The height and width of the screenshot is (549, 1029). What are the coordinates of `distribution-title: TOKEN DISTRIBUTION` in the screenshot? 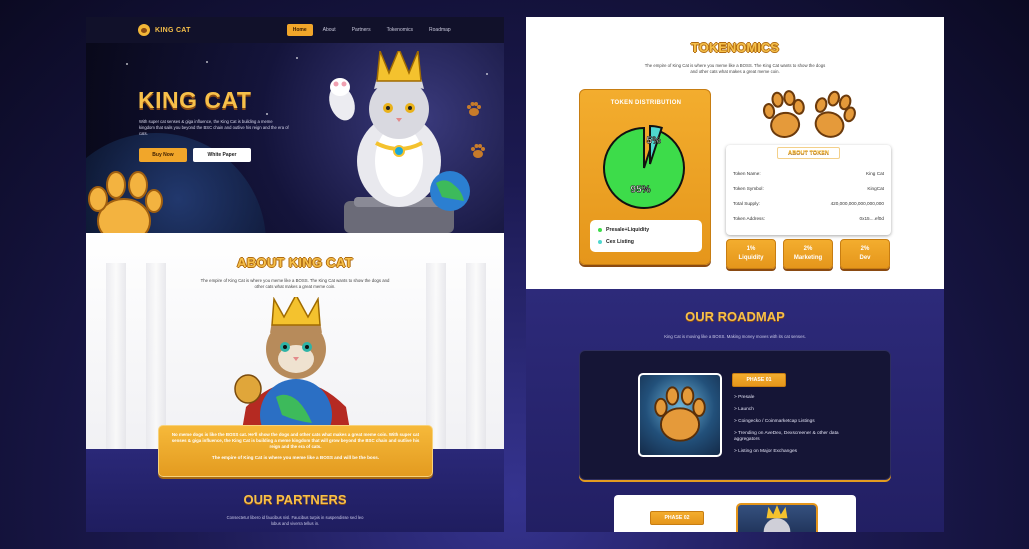 It's located at (646, 103).